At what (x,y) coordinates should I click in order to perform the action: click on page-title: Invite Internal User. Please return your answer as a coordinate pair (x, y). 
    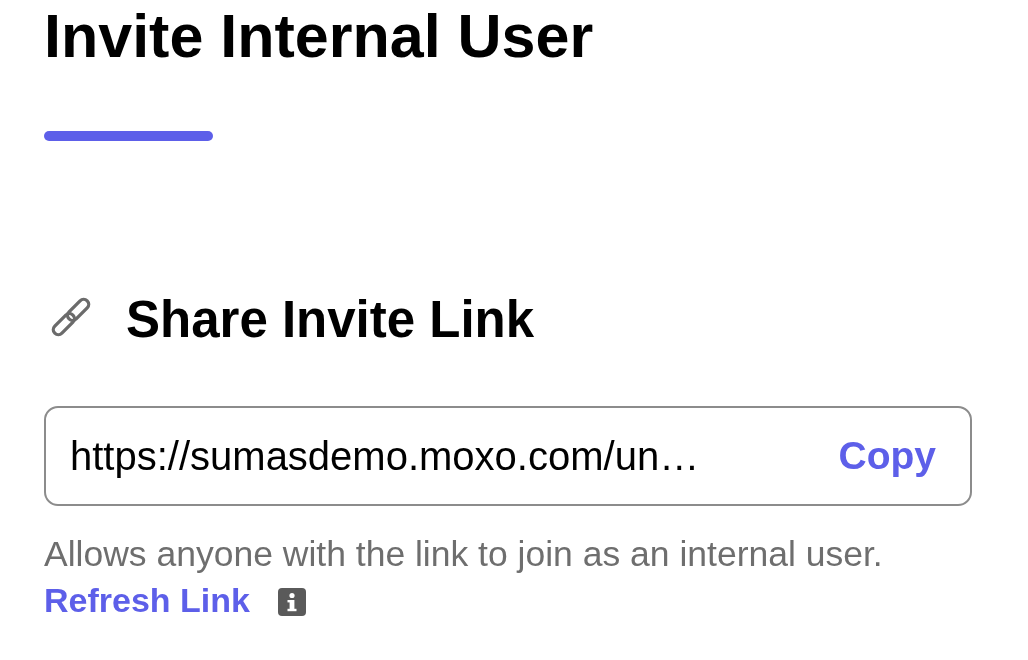
    Looking at the image, I should click on (319, 36).